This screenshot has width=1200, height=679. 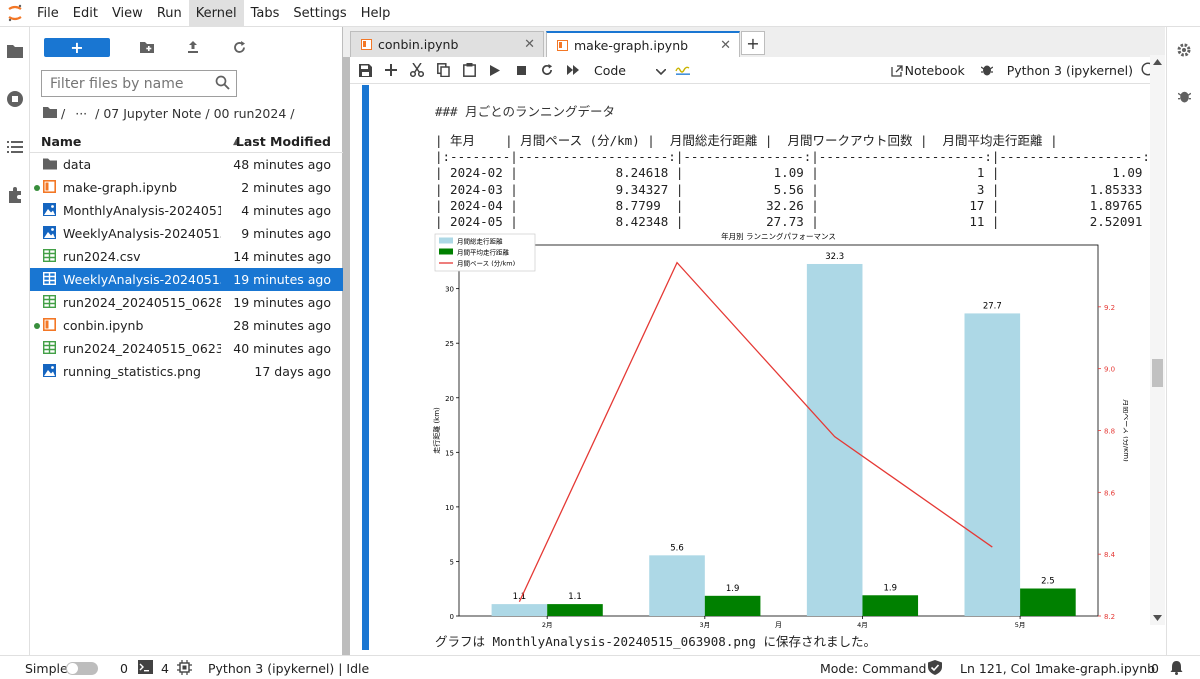 I want to click on variable-inspector-icon, so click(x=683, y=70).